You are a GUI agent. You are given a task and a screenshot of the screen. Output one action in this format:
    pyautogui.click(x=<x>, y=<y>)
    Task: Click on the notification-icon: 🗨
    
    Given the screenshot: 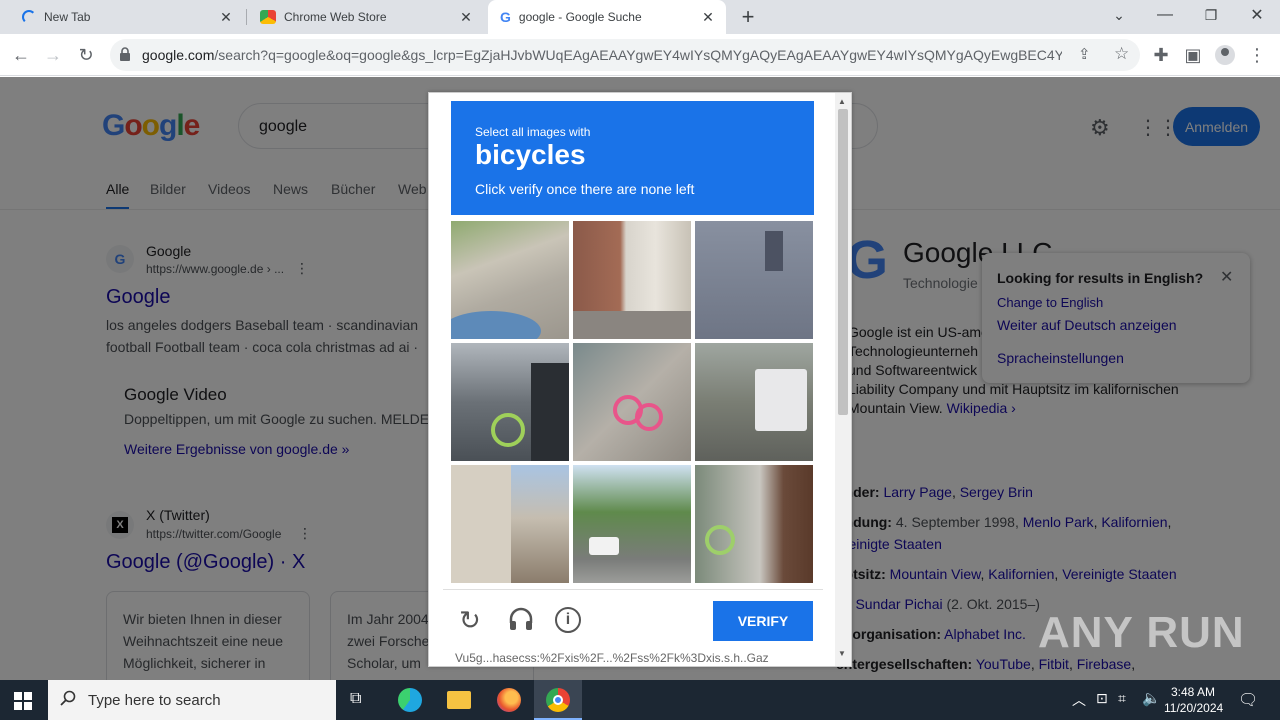 What is the action you would take?
    pyautogui.click(x=1248, y=700)
    